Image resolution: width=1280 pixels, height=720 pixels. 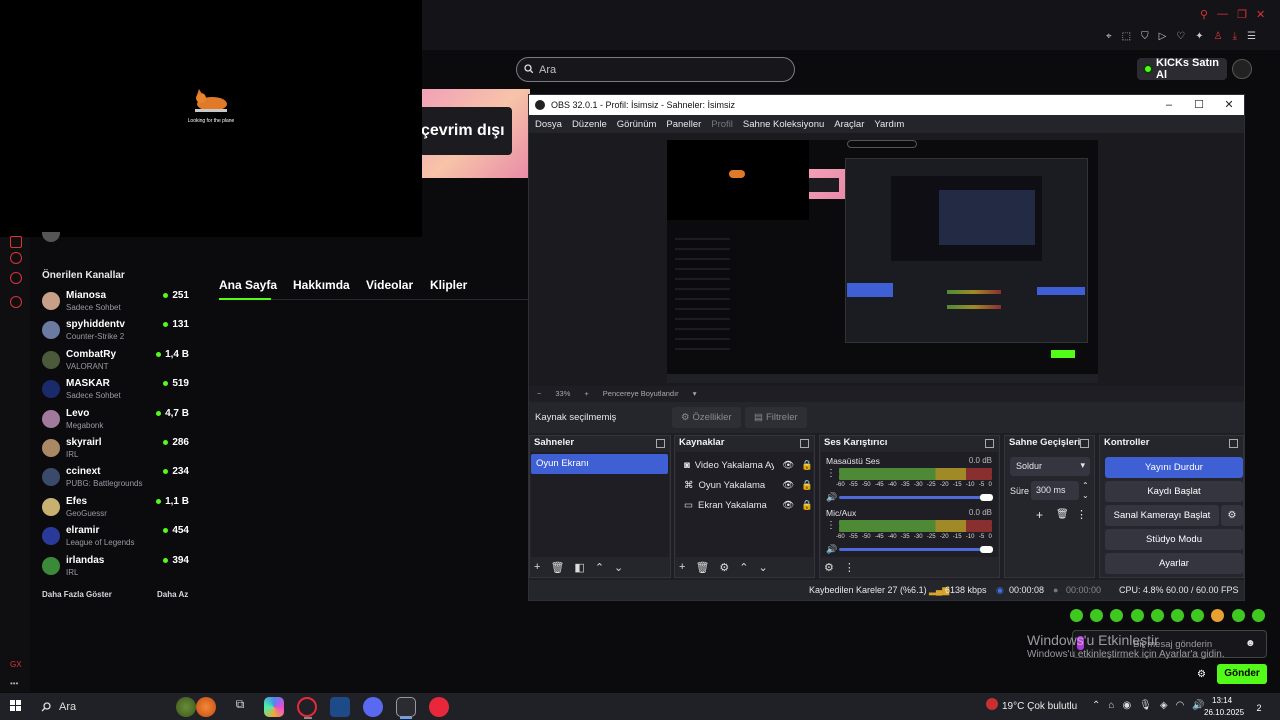 What do you see at coordinates (122, 451) in the screenshot?
I see `recommended-channel-item: skyrairl IRL 286` at bounding box center [122, 451].